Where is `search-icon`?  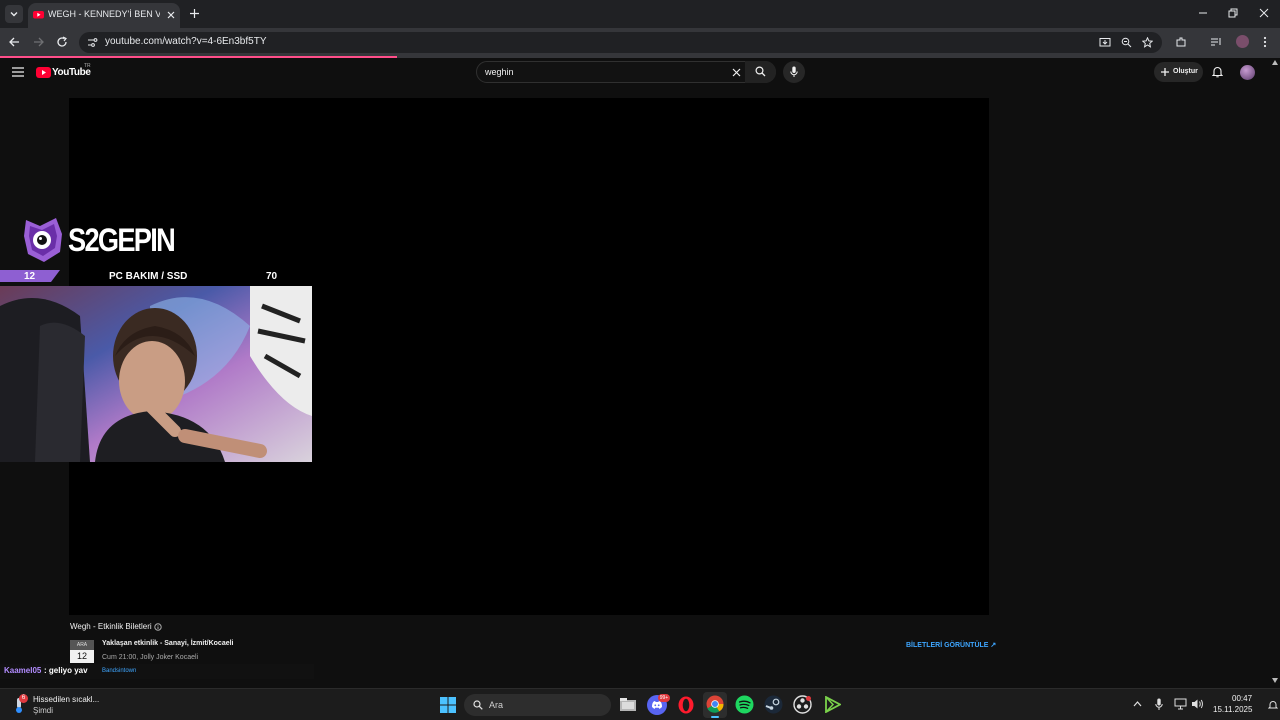 search-icon is located at coordinates (760, 71).